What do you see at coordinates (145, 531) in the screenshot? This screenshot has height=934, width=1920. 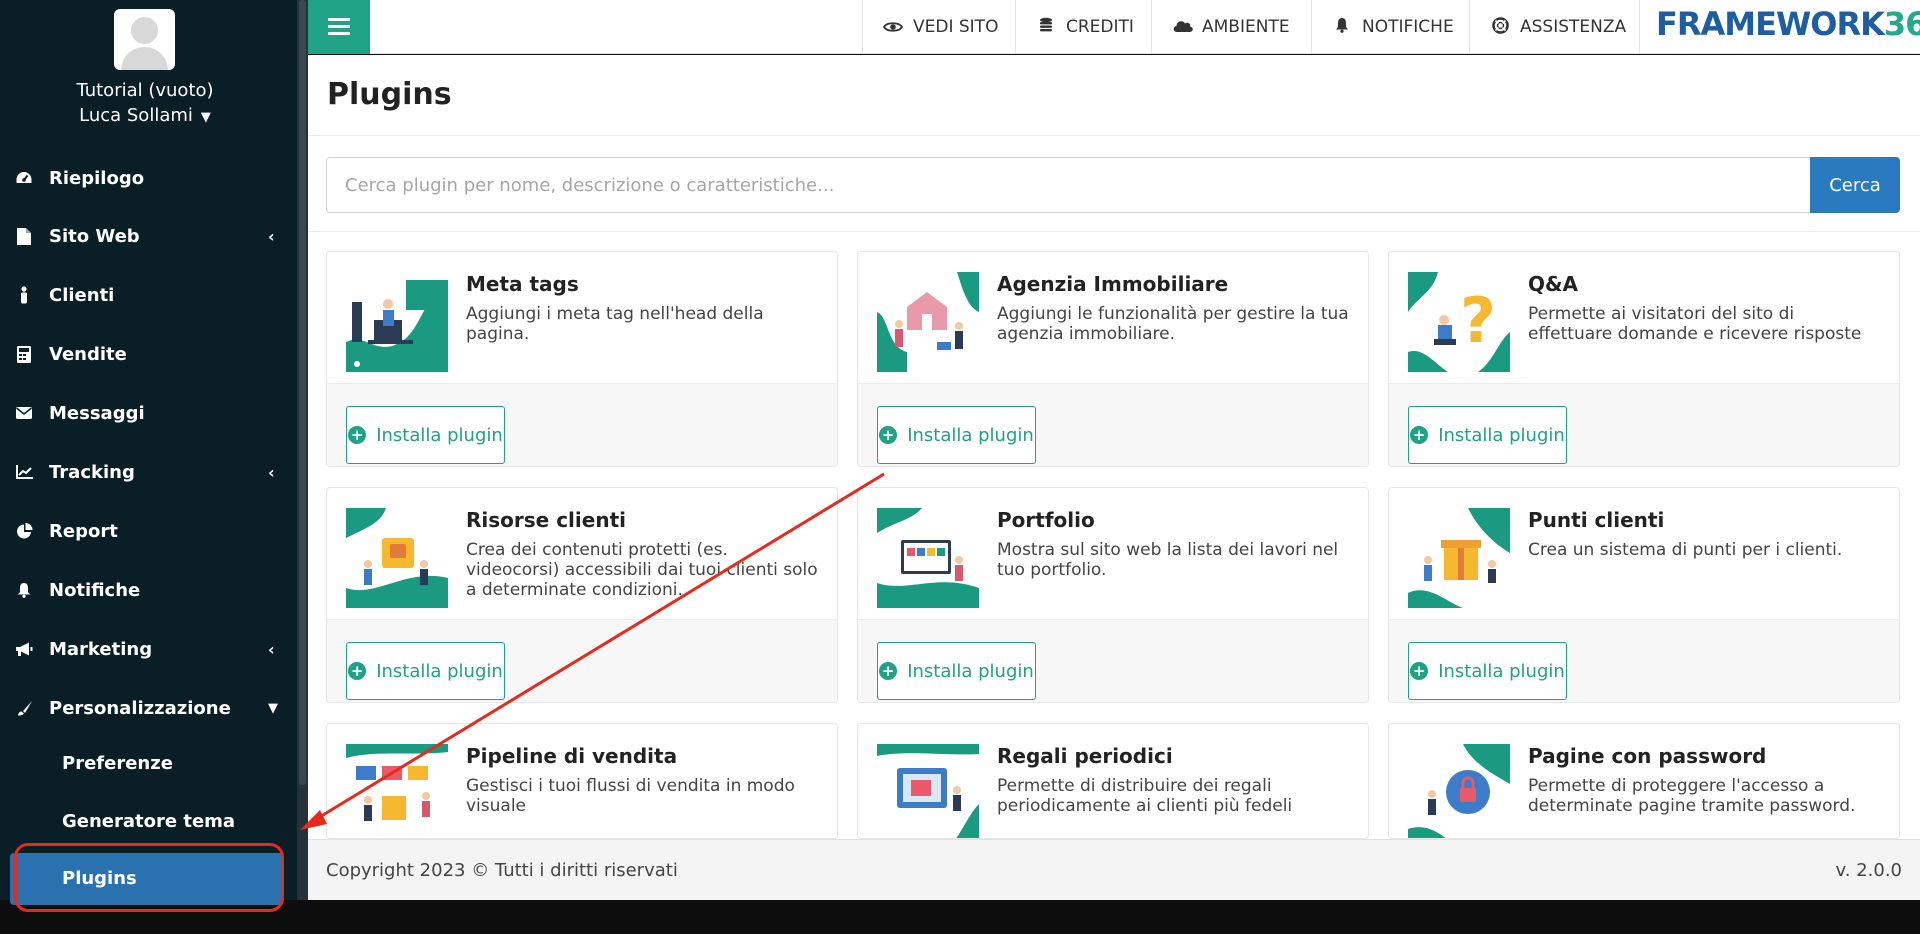 I see `sidebar-item-report: Report` at bounding box center [145, 531].